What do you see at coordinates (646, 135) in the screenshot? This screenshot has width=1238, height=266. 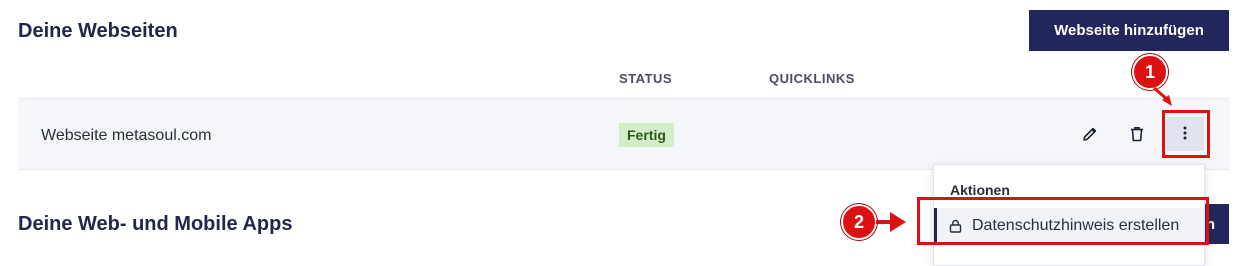 I see `status-badge: Fertig` at bounding box center [646, 135].